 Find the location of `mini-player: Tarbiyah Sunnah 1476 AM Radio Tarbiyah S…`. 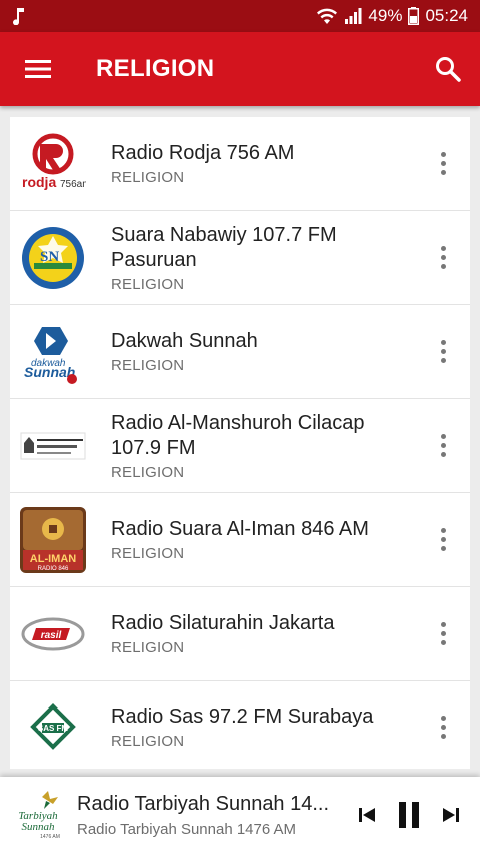

mini-player: Tarbiyah Sunnah 1476 AM Radio Tarbiyah S… is located at coordinates (240, 815).